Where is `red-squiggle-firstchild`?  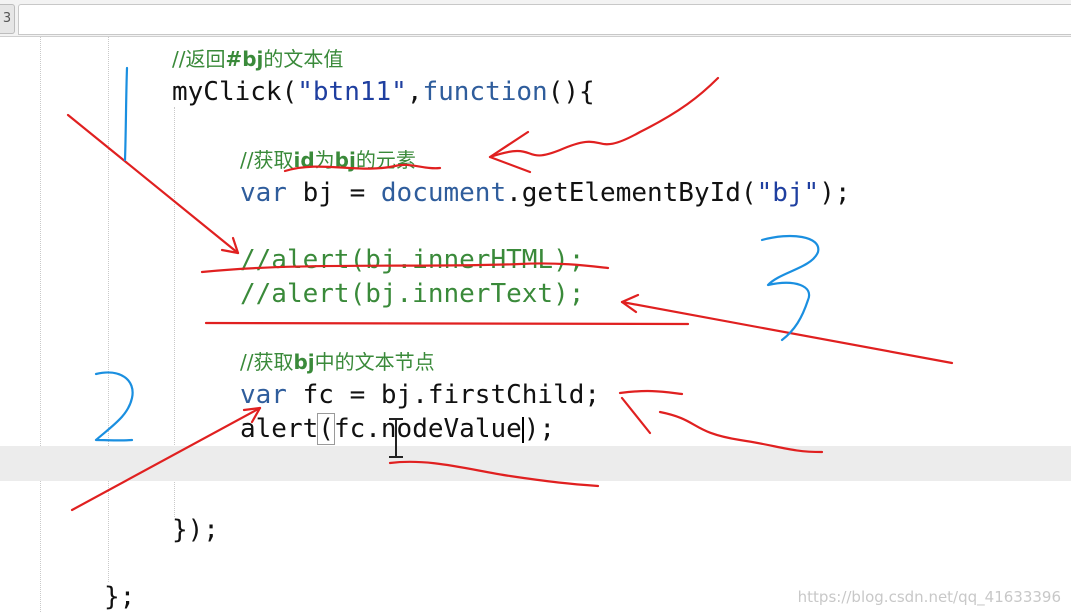 red-squiggle-firstchild is located at coordinates (651, 392).